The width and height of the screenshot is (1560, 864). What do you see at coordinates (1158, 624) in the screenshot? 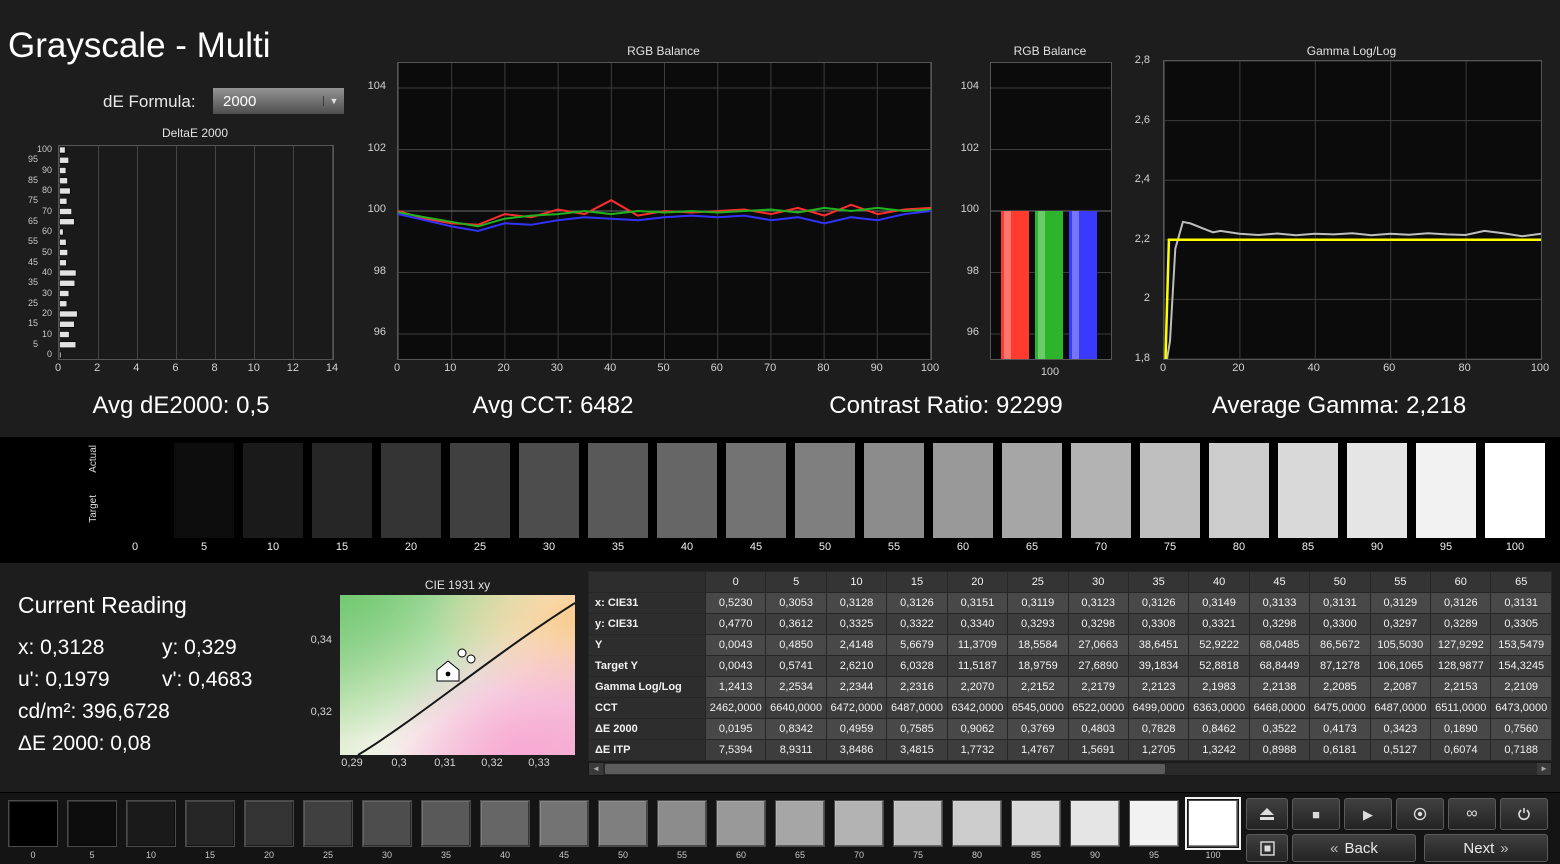
I see `table-cell: 0,3308` at bounding box center [1158, 624].